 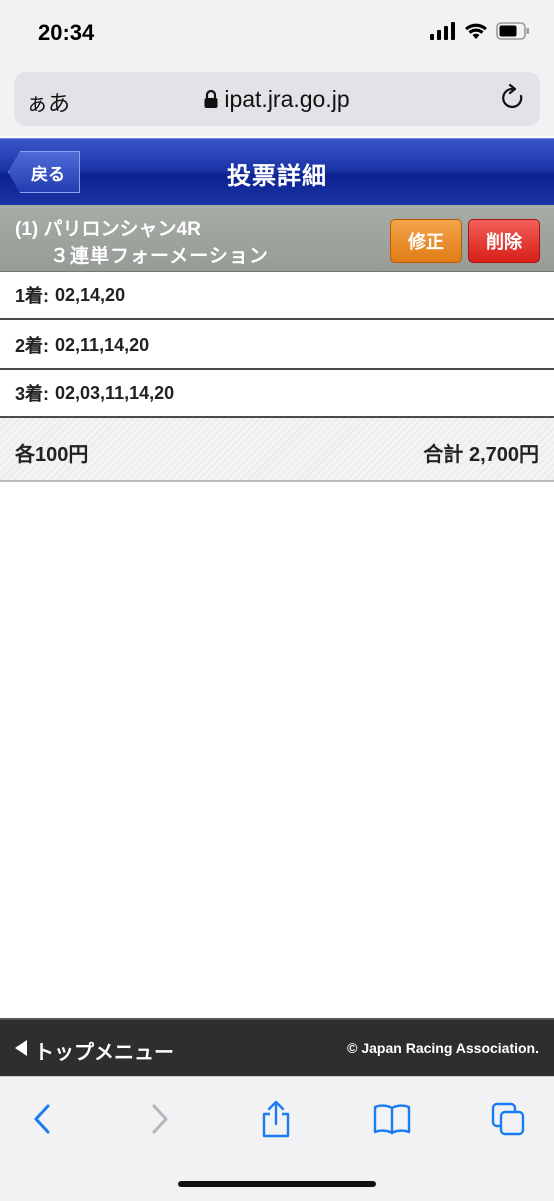 I want to click on total-price: 合計 2,700円, so click(x=481, y=455).